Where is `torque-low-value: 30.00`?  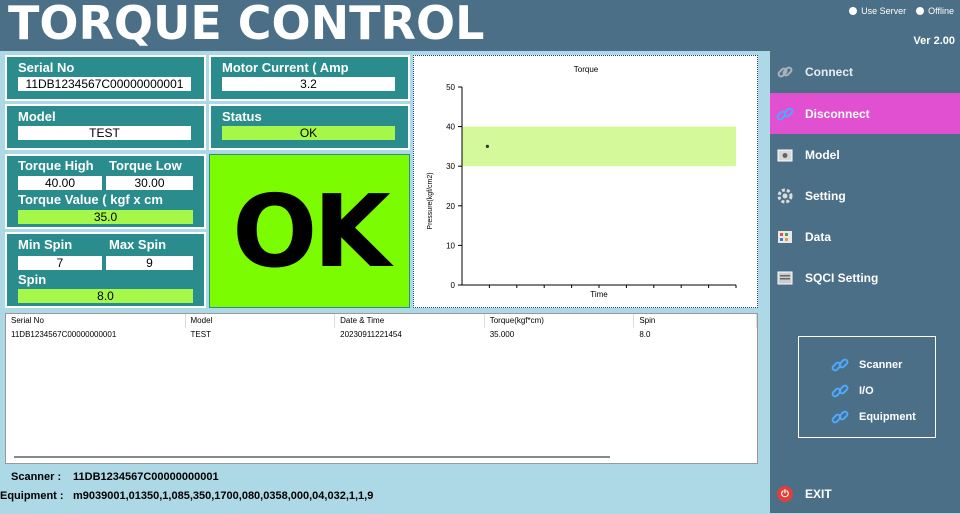 torque-low-value: 30.00 is located at coordinates (149, 183).